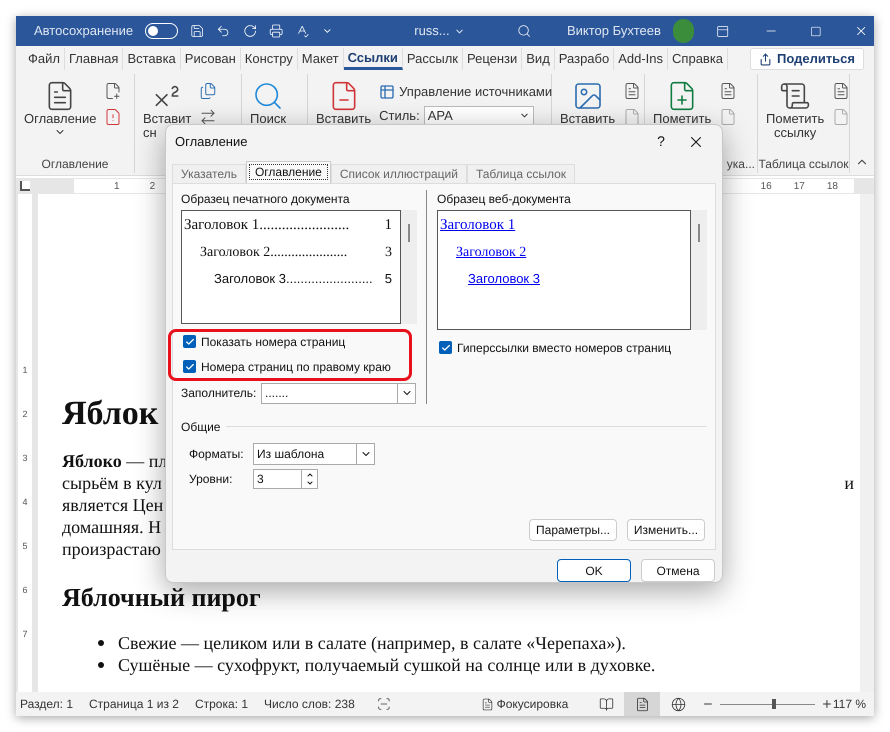 This screenshot has width=890, height=732. I want to click on menu-tab: Разрабо, so click(584, 59).